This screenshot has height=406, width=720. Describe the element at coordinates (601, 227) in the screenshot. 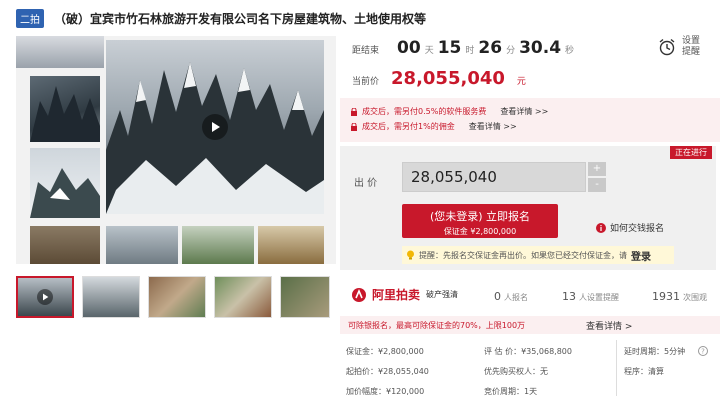

I see `info-icon` at that location.